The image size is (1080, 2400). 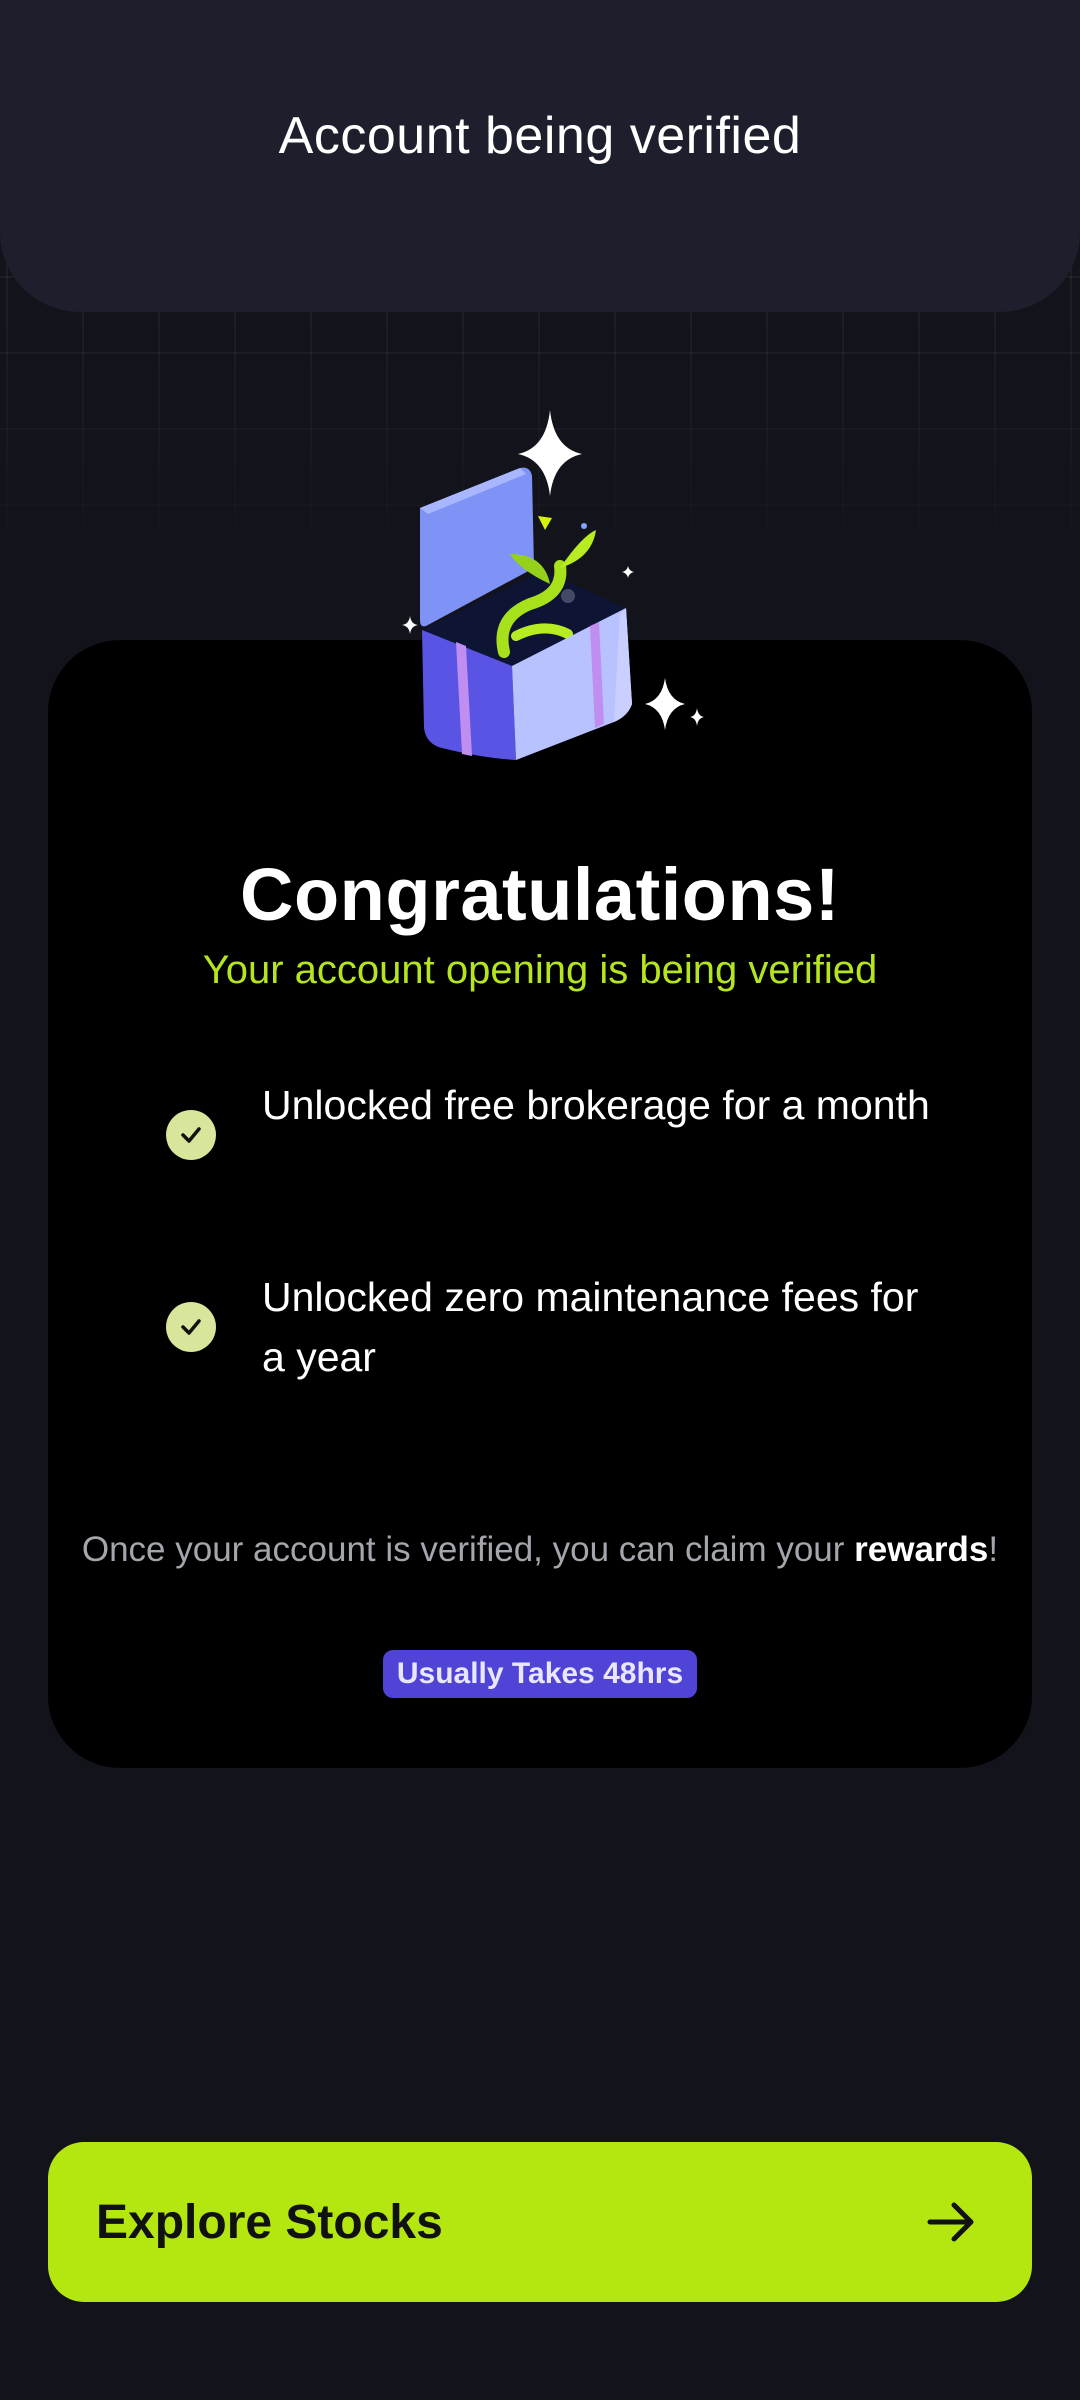 What do you see at coordinates (950, 2222) in the screenshot?
I see `arrow-right-icon` at bounding box center [950, 2222].